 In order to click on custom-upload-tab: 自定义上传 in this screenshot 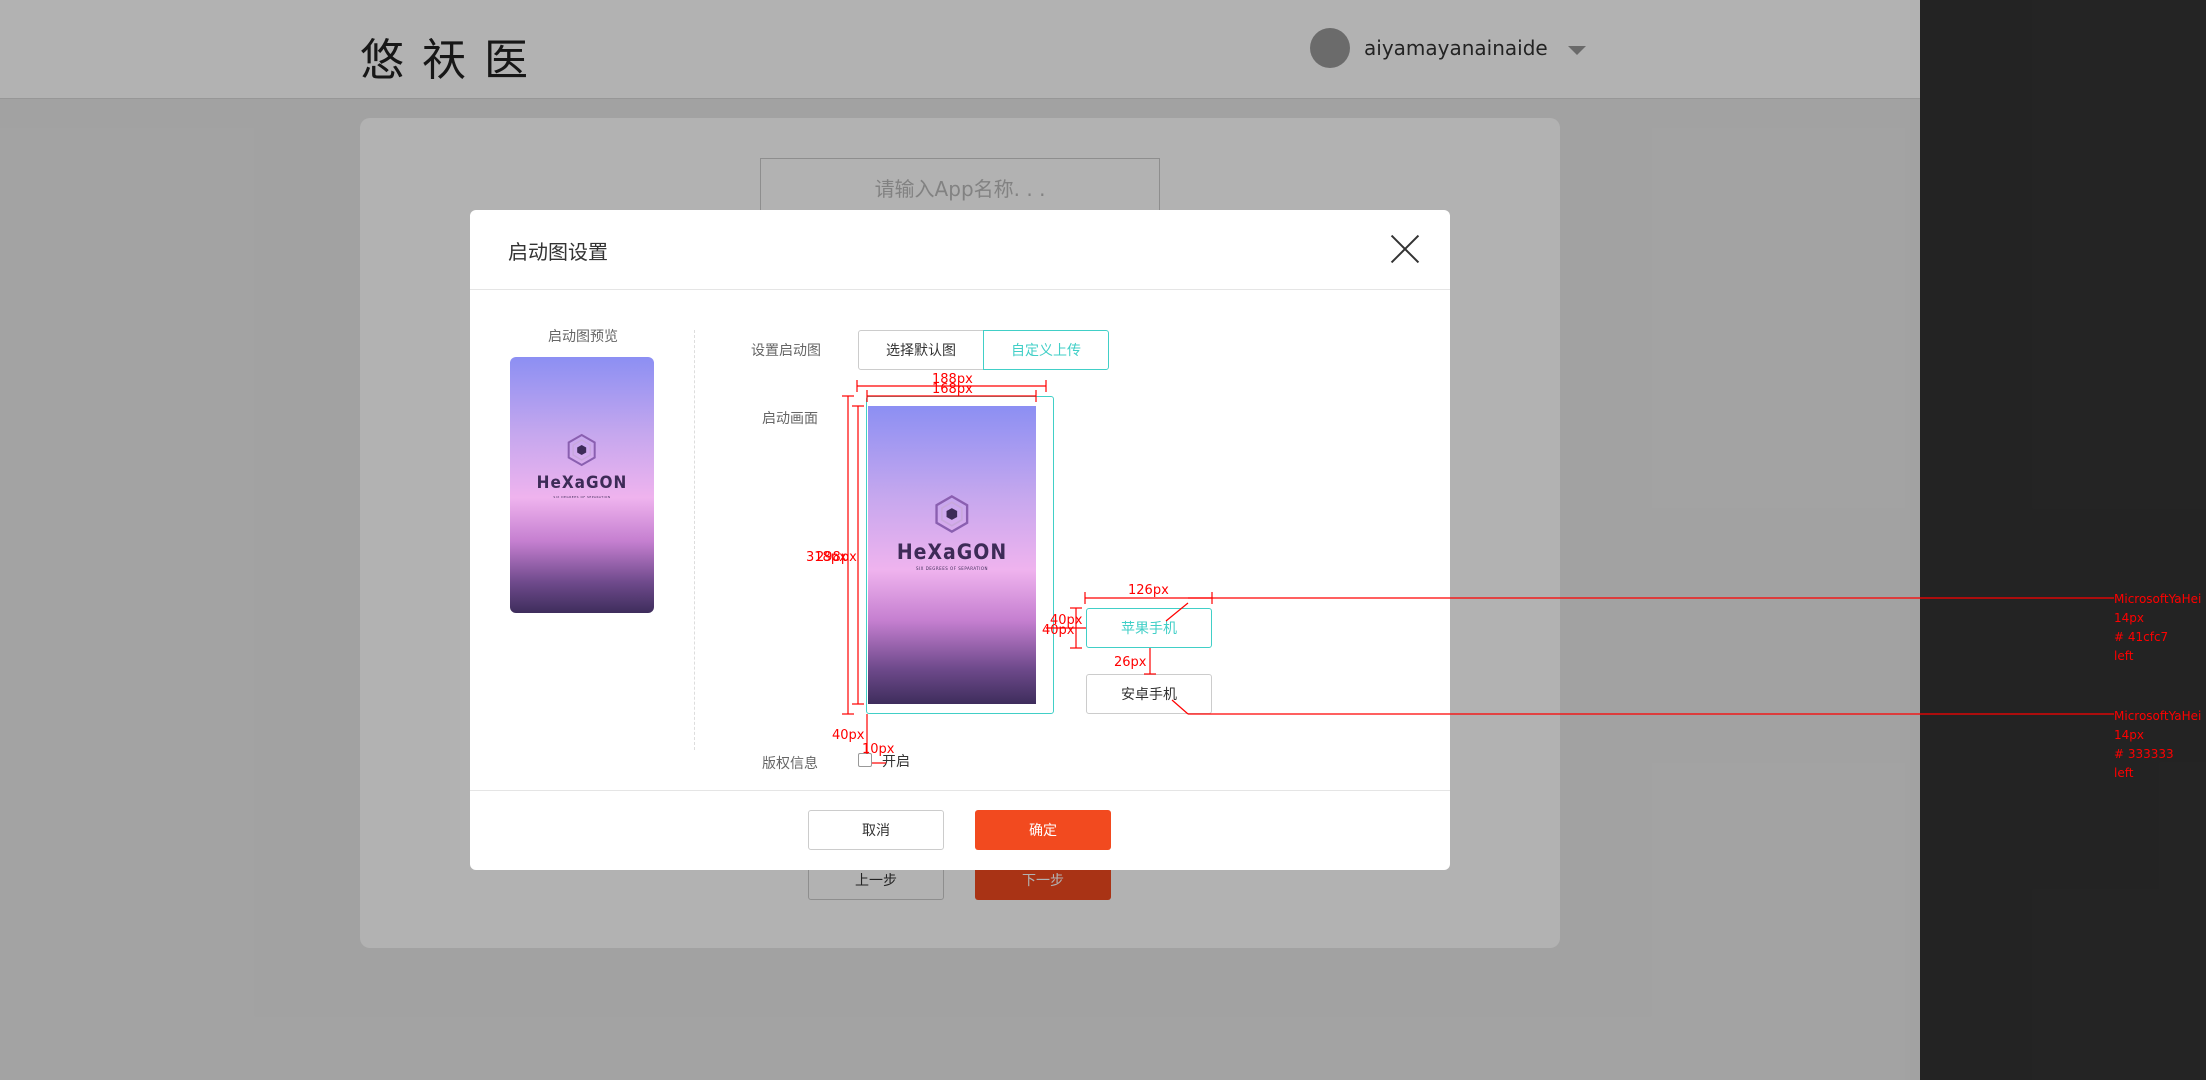, I will do `click(1046, 350)`.